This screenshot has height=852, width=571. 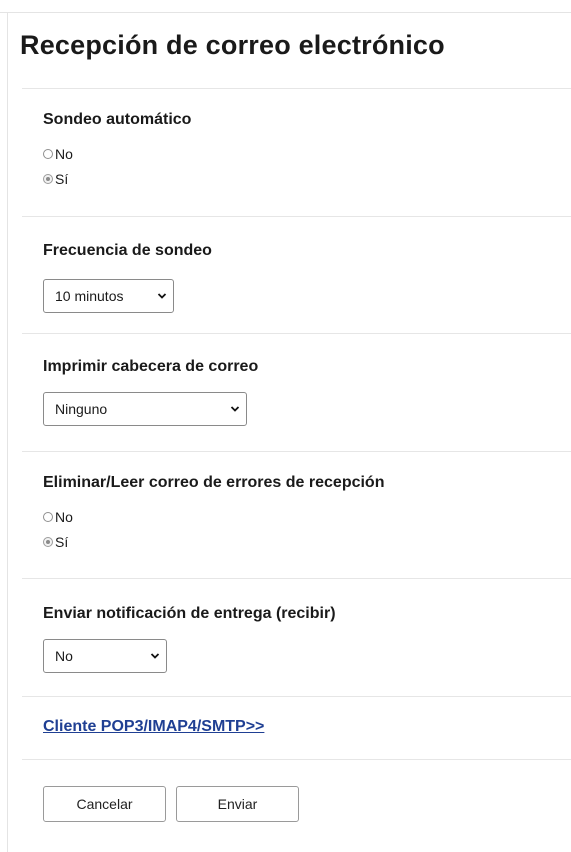 What do you see at coordinates (285, 12) in the screenshot?
I see `frame-top-border` at bounding box center [285, 12].